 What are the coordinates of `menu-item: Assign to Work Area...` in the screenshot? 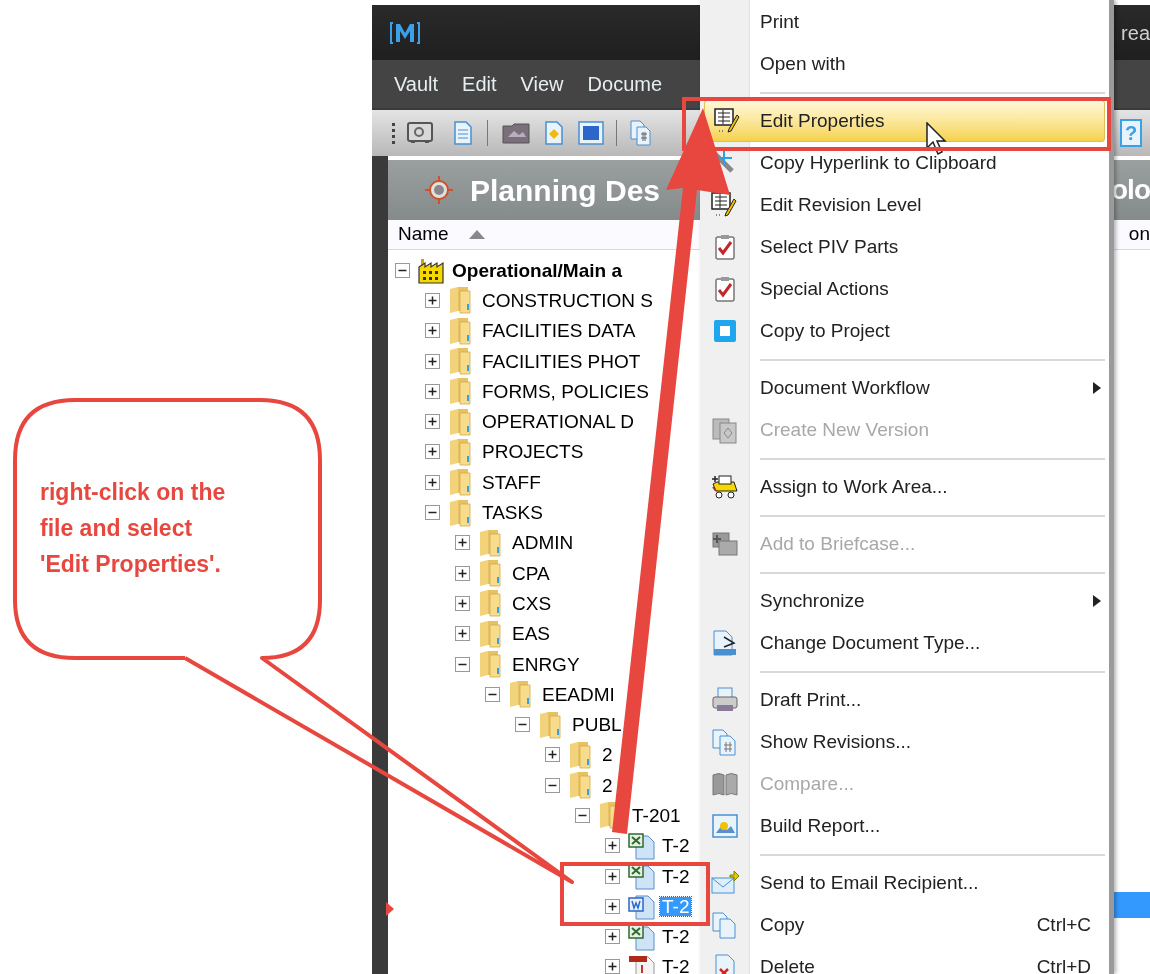 It's located at (904, 487).